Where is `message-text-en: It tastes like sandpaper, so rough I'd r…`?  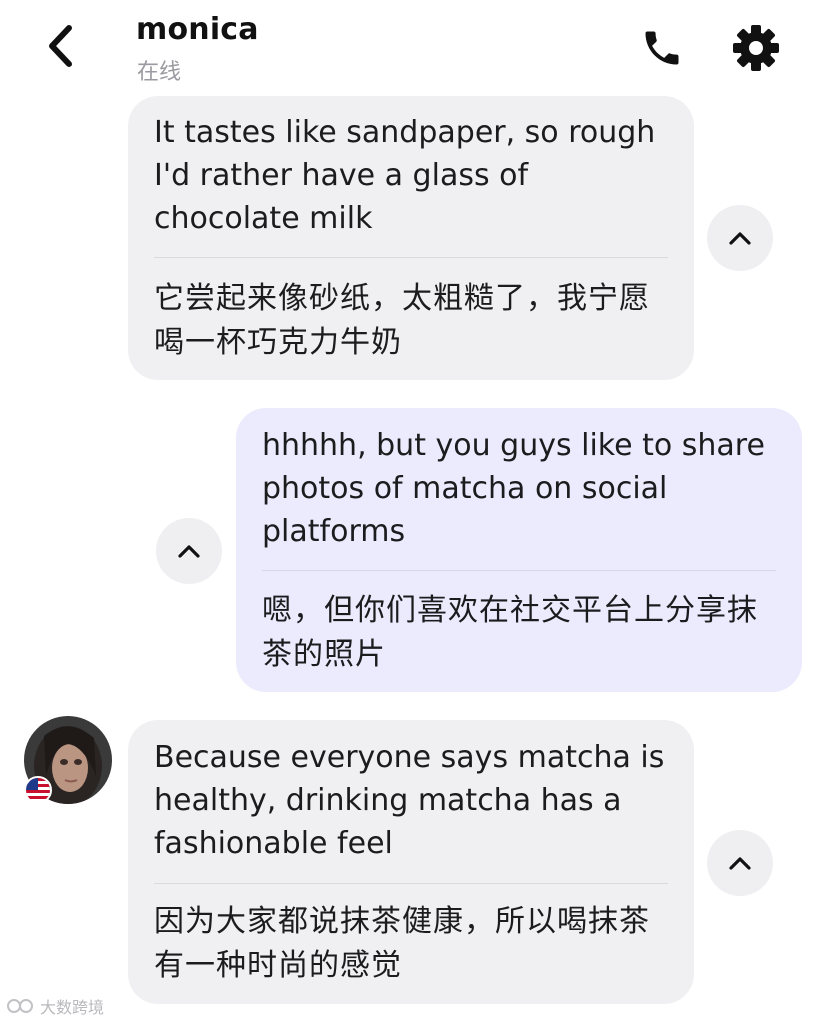 message-text-en: It tastes like sandpaper, so rough I'd r… is located at coordinates (405, 175).